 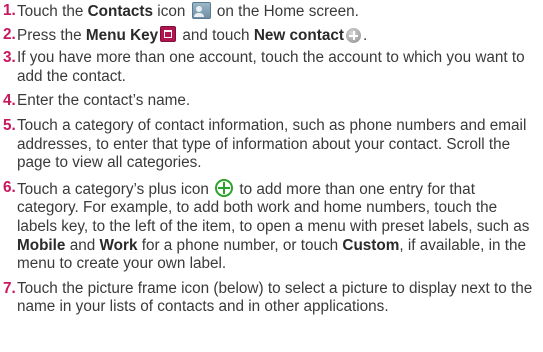 What do you see at coordinates (9, 187) in the screenshot?
I see `step-number: 6.` at bounding box center [9, 187].